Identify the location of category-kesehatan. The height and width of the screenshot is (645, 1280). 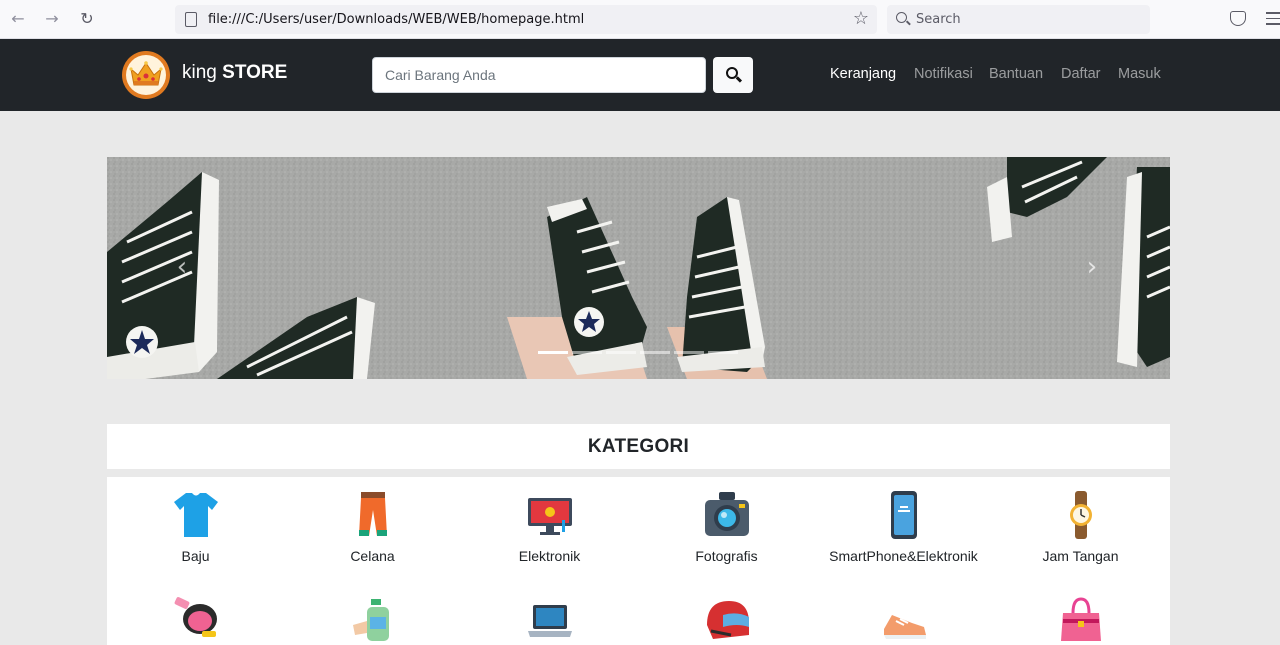
(372, 620).